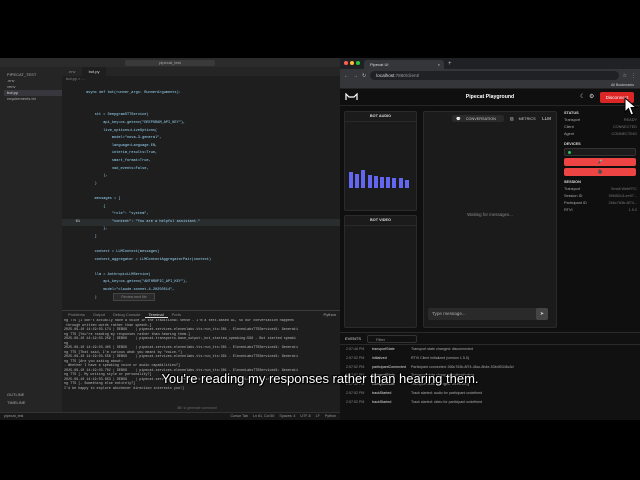 Image resolution: width=640 pixels, height=480 pixels. What do you see at coordinates (392, 338) in the screenshot?
I see `events-filter-input: Filter` at bounding box center [392, 338].